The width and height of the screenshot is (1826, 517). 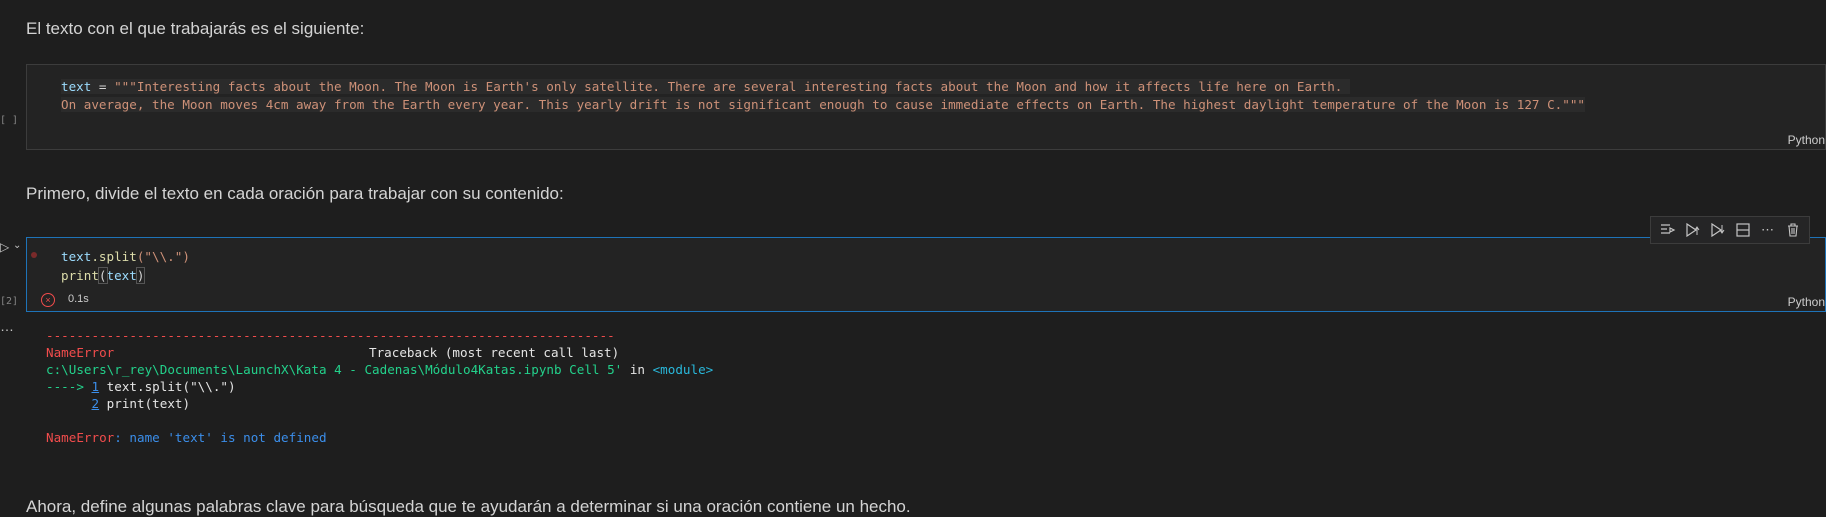 I want to click on run-cell-icon: ▷, so click(x=4, y=247).